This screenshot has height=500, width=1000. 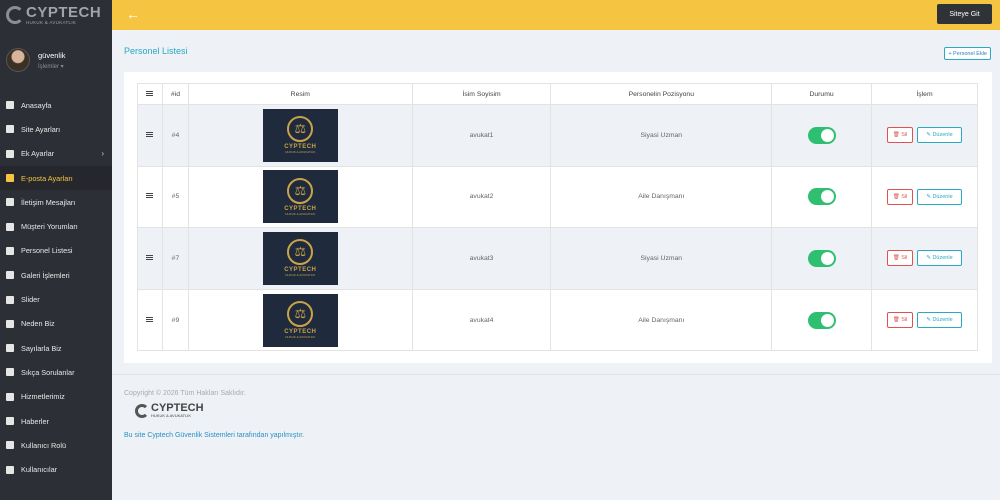 I want to click on sidebar-item: Müşteri Yorumları, so click(x=56, y=226).